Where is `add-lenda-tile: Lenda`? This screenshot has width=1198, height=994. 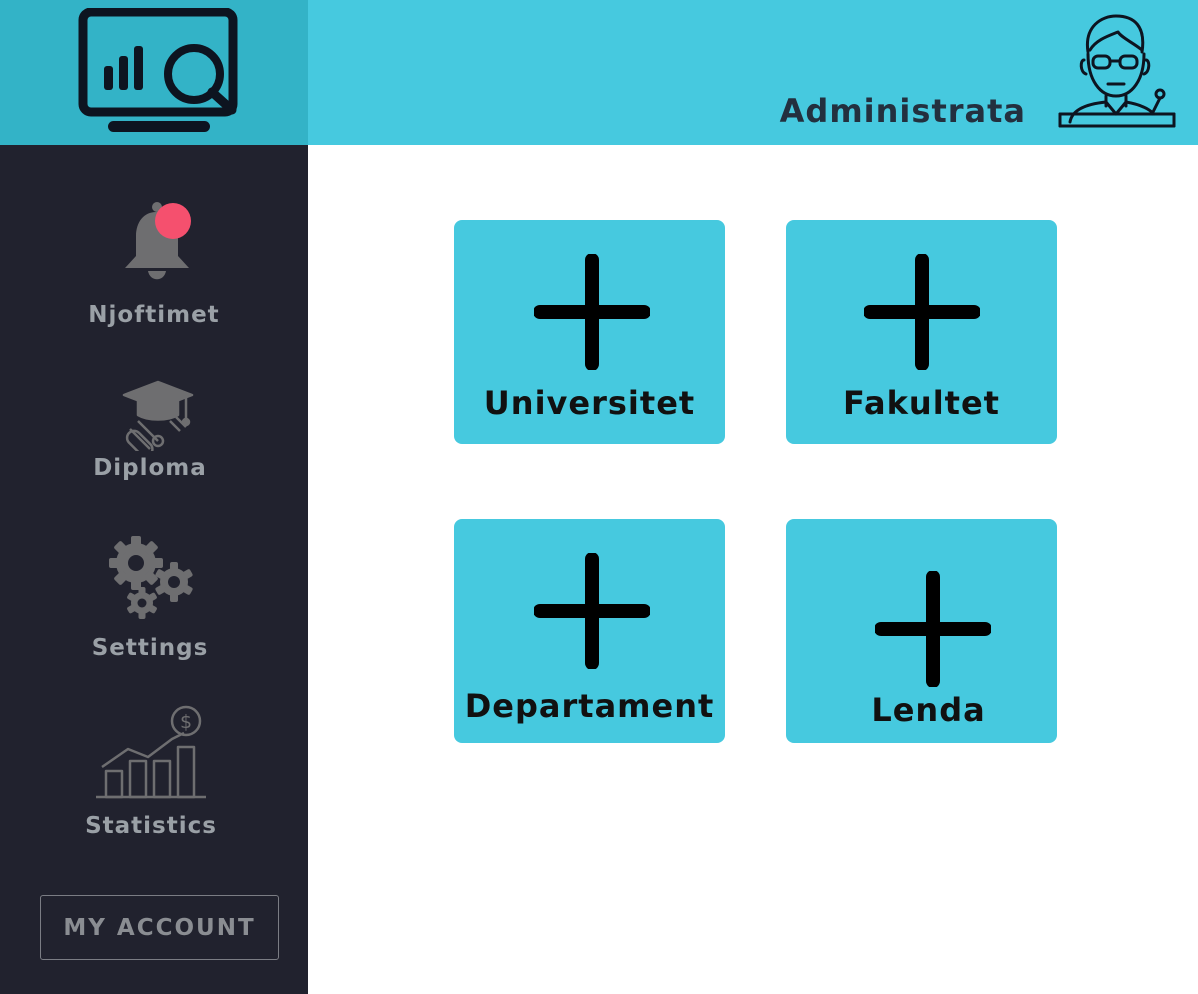 add-lenda-tile: Lenda is located at coordinates (921, 631).